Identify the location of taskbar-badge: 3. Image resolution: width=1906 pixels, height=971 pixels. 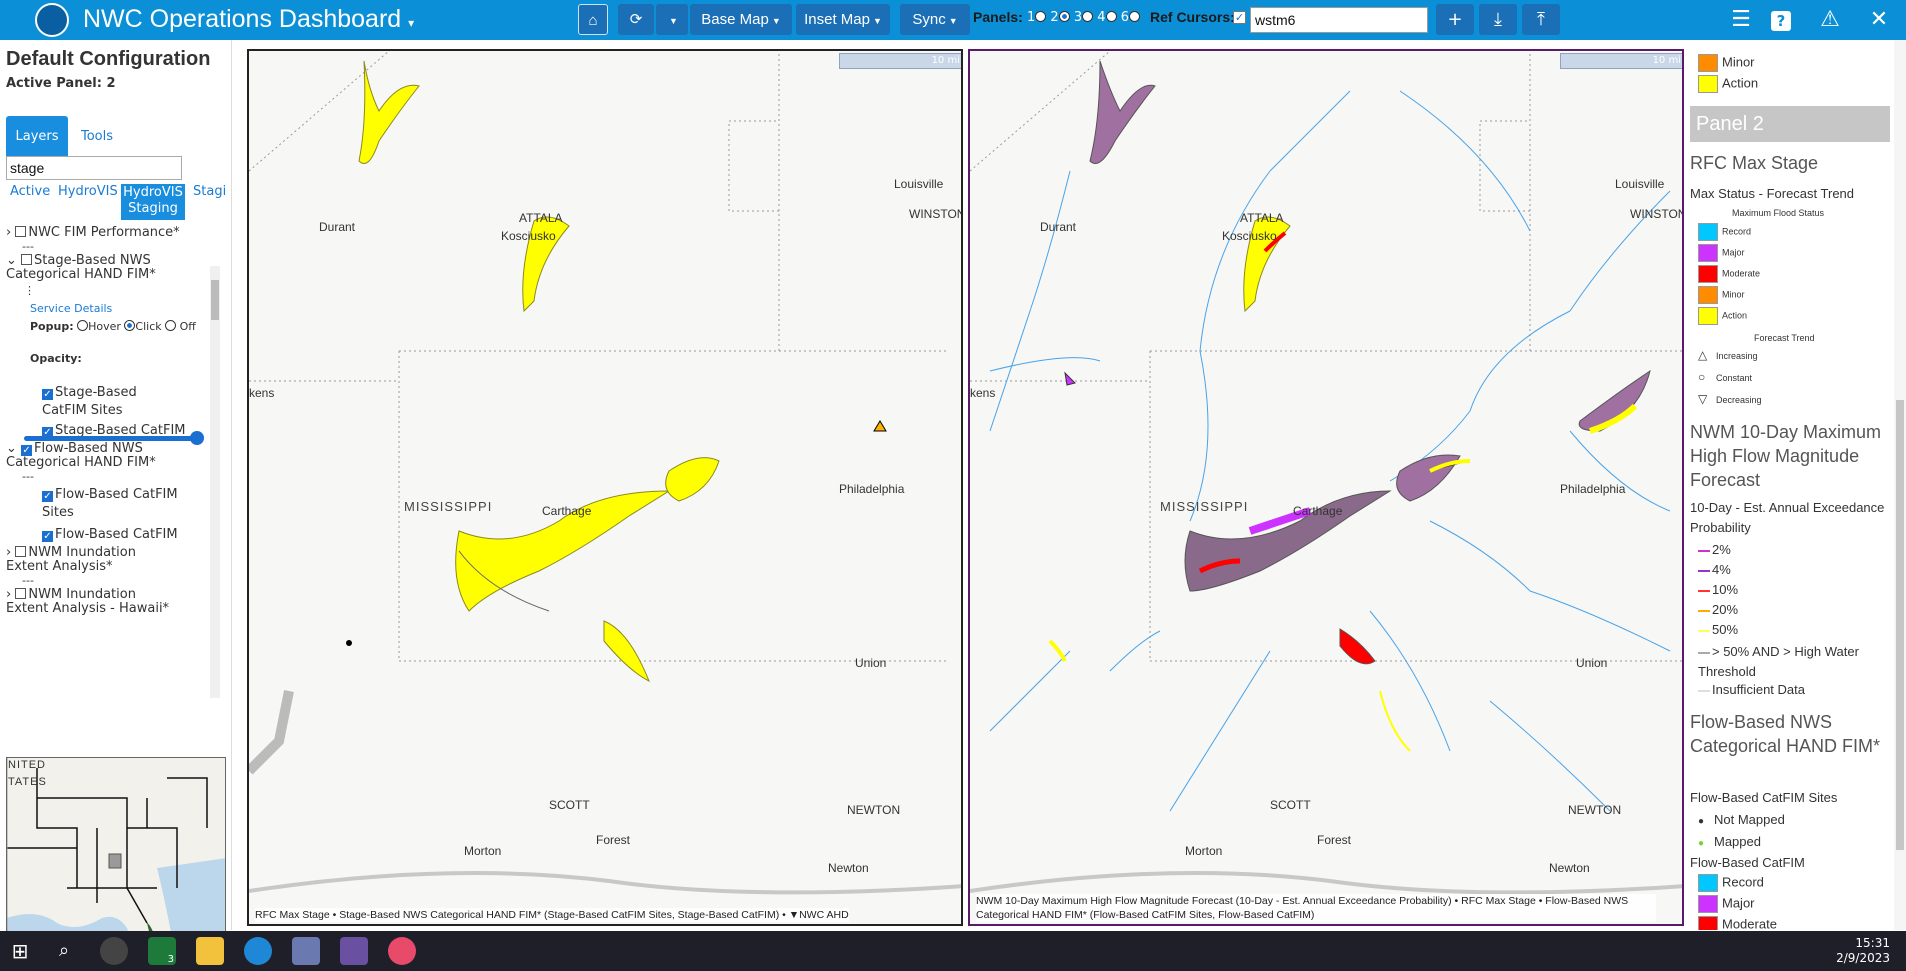
(170, 959).